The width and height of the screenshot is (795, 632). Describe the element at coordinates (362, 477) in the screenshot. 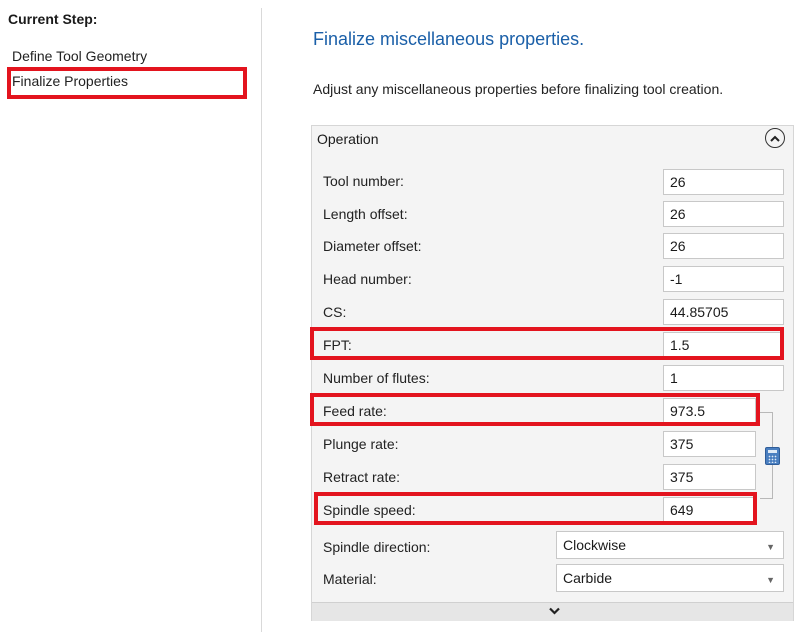

I see `retract-rate-label: Retract rate:` at that location.